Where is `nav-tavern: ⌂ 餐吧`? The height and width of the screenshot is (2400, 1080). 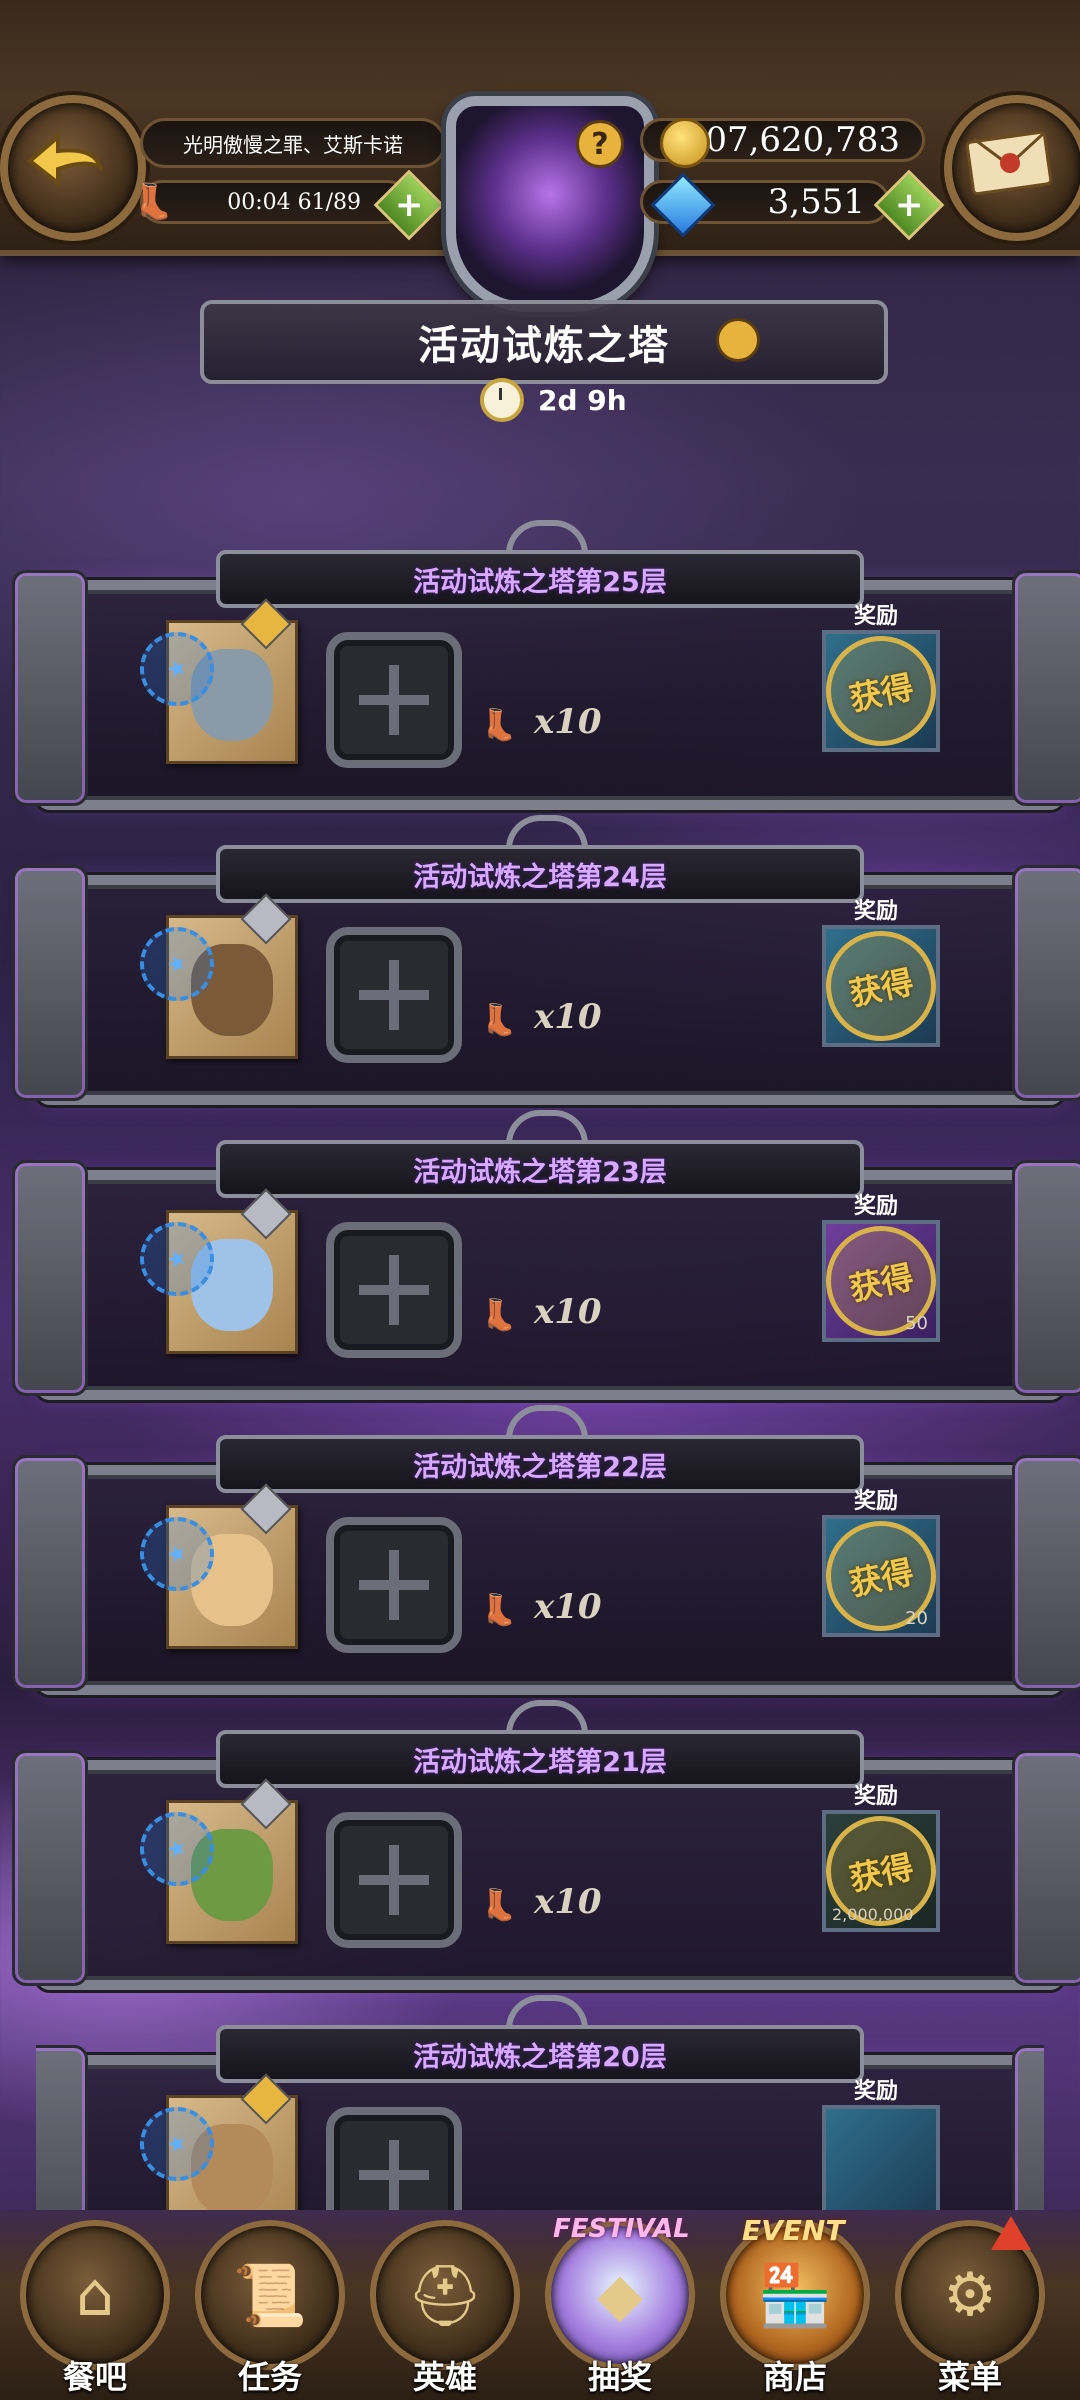
nav-tavern: ⌂ 餐吧 is located at coordinates (95, 2310).